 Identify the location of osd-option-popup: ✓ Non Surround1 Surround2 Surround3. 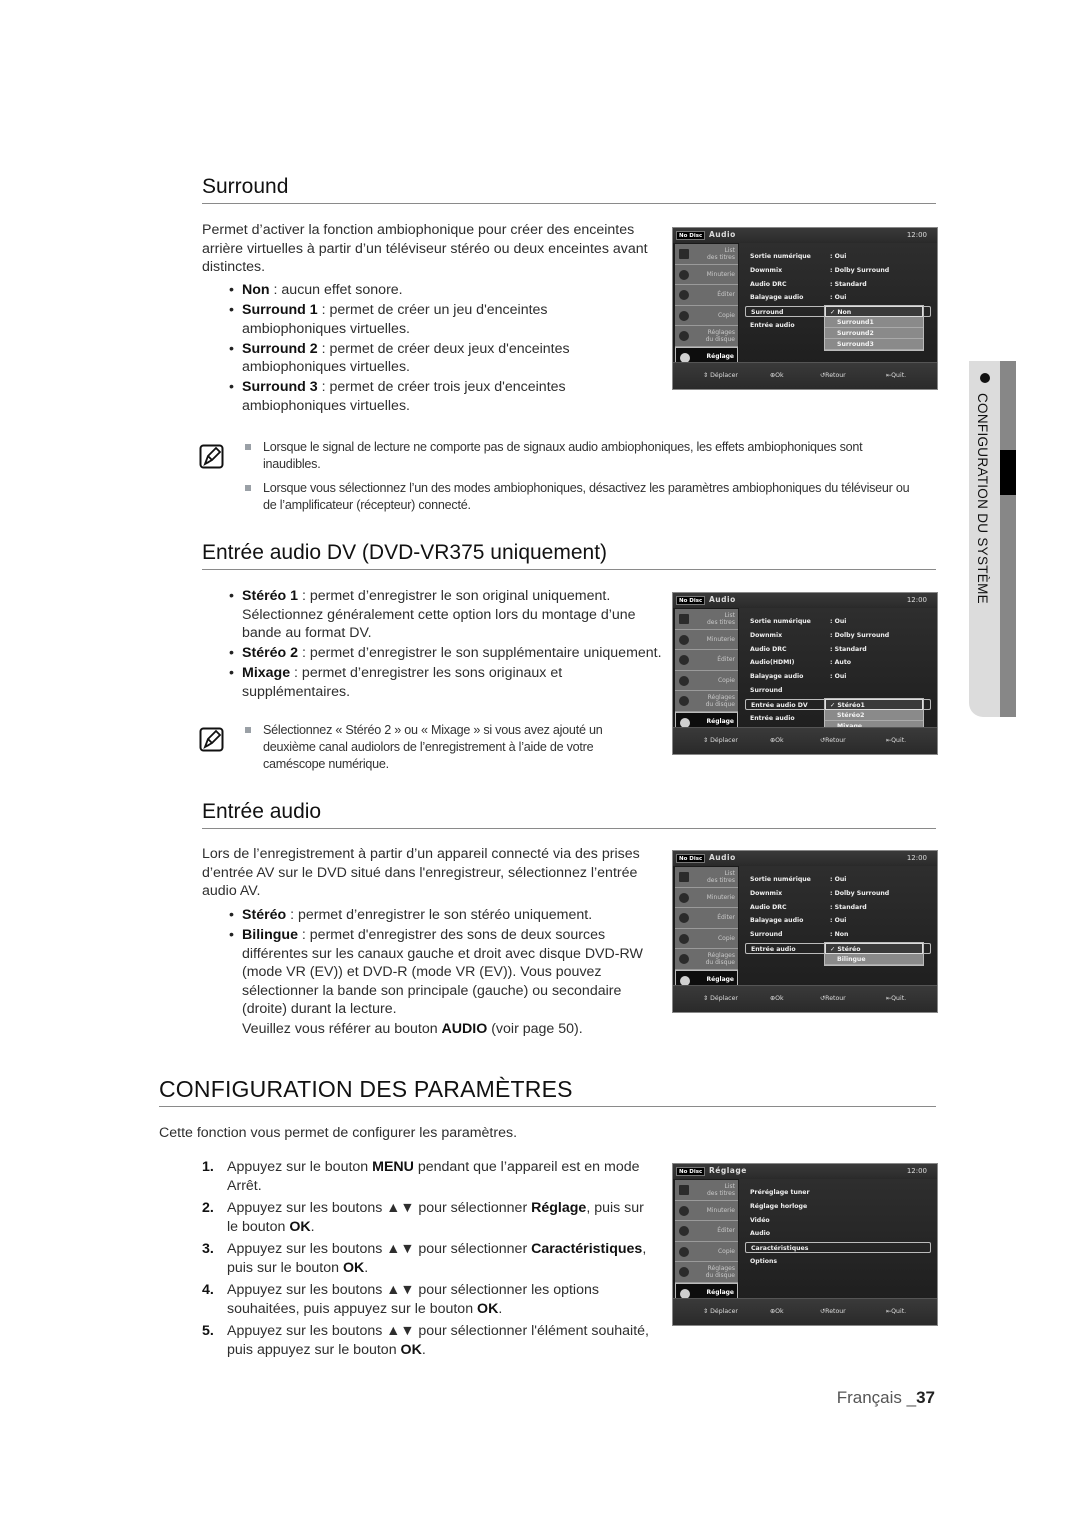
(874, 328).